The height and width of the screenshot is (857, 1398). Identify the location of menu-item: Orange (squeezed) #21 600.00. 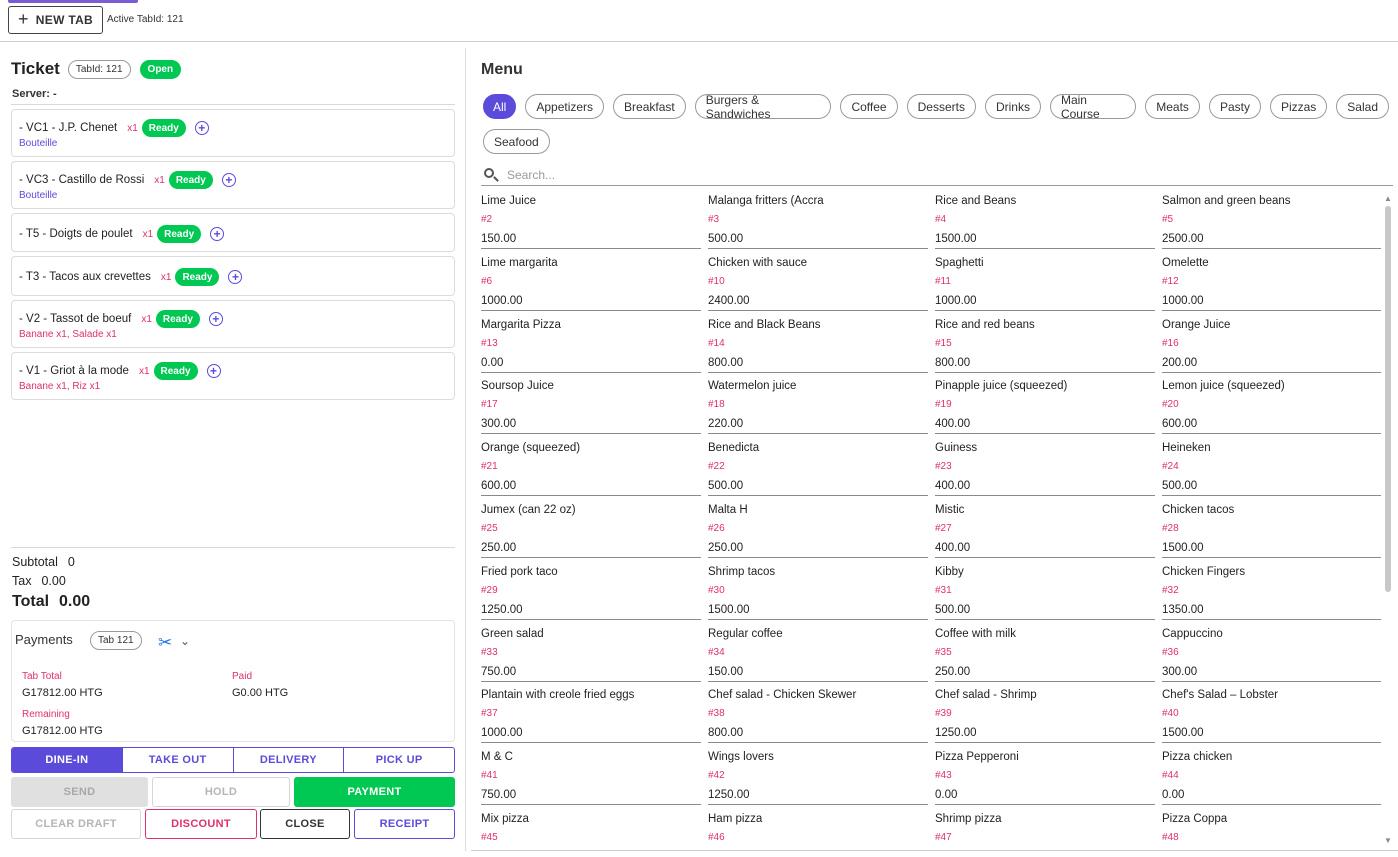
(591, 468).